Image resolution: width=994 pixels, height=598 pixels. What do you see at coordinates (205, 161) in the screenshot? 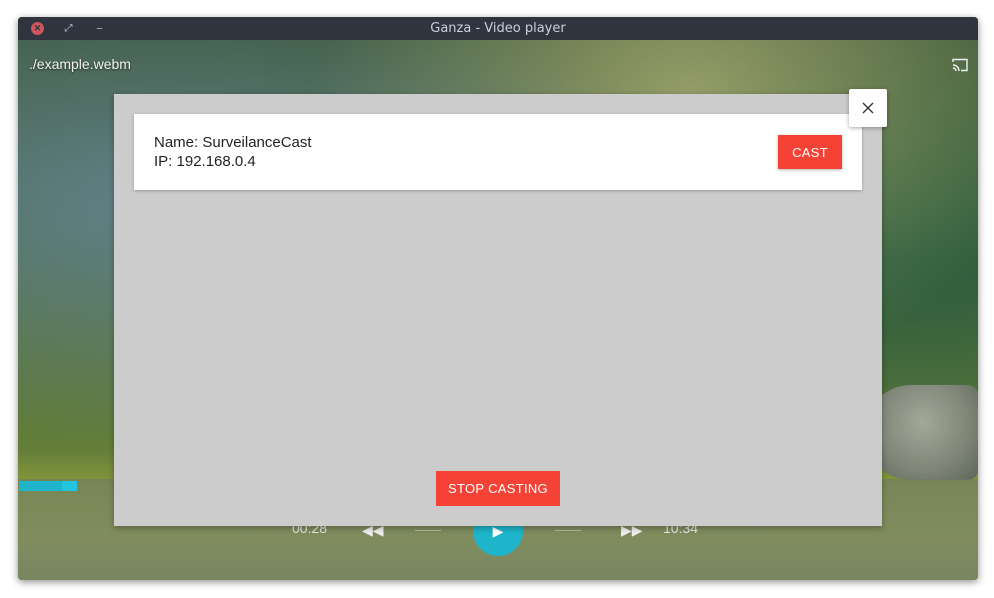
I see `device-ip: IP: 192.168.0.4` at bounding box center [205, 161].